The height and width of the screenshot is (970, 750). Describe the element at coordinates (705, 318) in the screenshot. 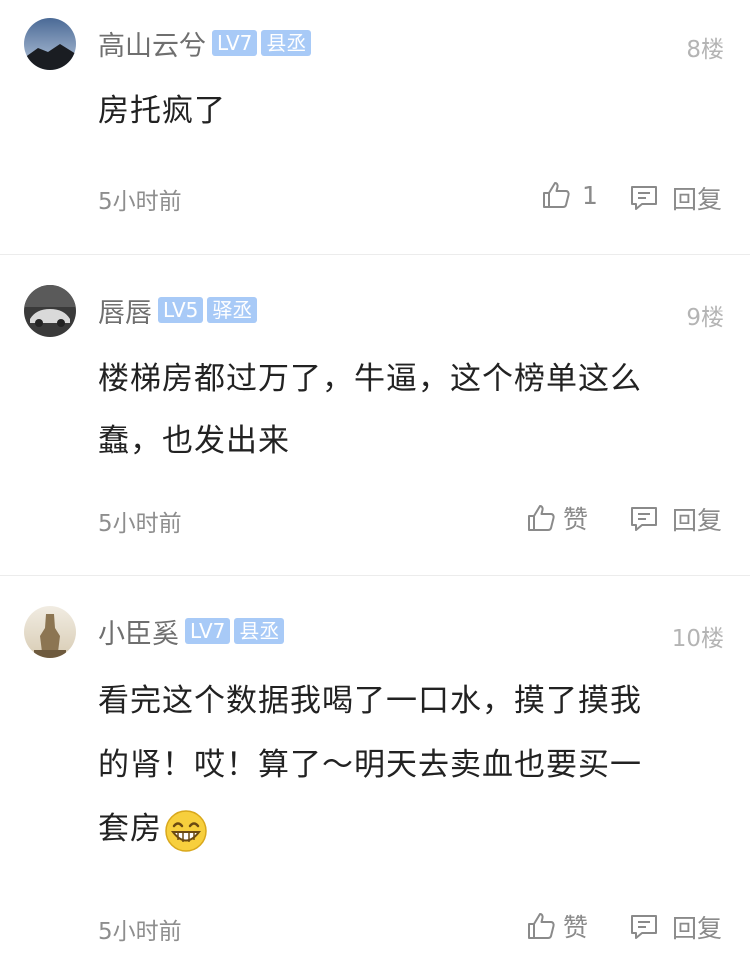

I see `floor-number: 9楼` at that location.